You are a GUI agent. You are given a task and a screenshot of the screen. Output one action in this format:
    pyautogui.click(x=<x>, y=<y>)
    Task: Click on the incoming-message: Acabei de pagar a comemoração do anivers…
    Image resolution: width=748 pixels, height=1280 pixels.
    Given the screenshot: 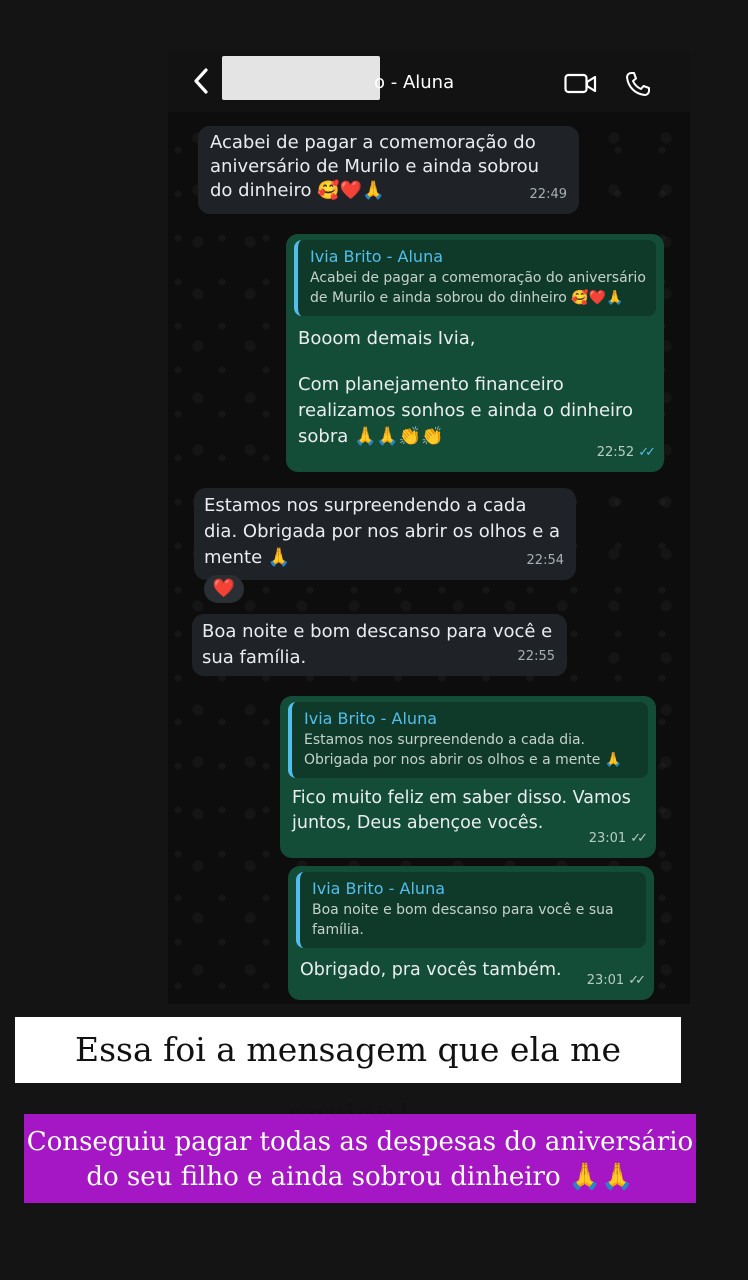 What is the action you would take?
    pyautogui.click(x=388, y=170)
    